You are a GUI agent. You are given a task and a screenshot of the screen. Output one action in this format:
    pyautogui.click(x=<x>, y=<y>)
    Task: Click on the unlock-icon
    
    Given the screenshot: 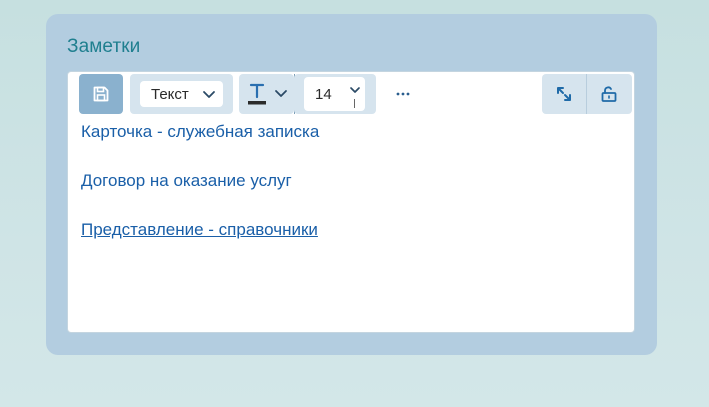 What is the action you would take?
    pyautogui.click(x=609, y=94)
    